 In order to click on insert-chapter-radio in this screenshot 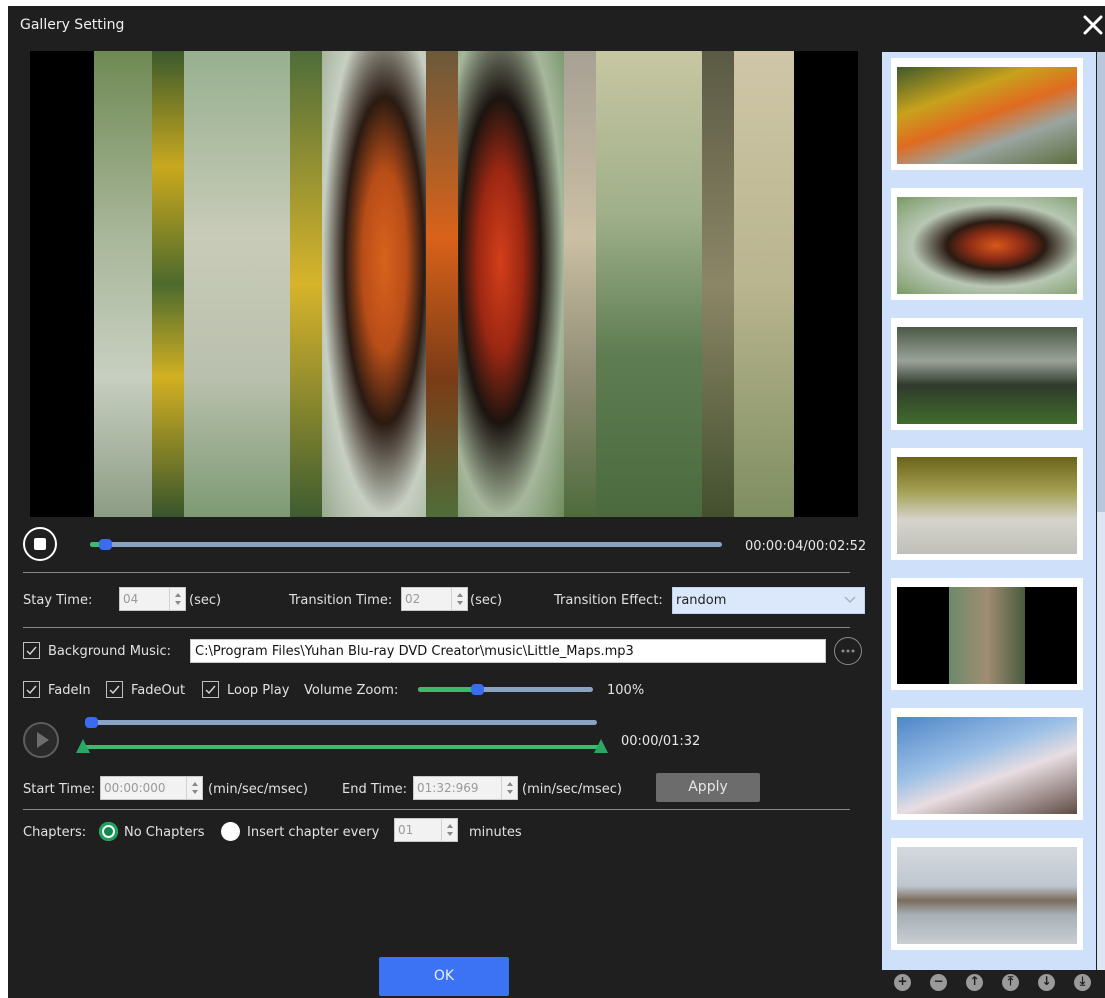, I will do `click(230, 831)`.